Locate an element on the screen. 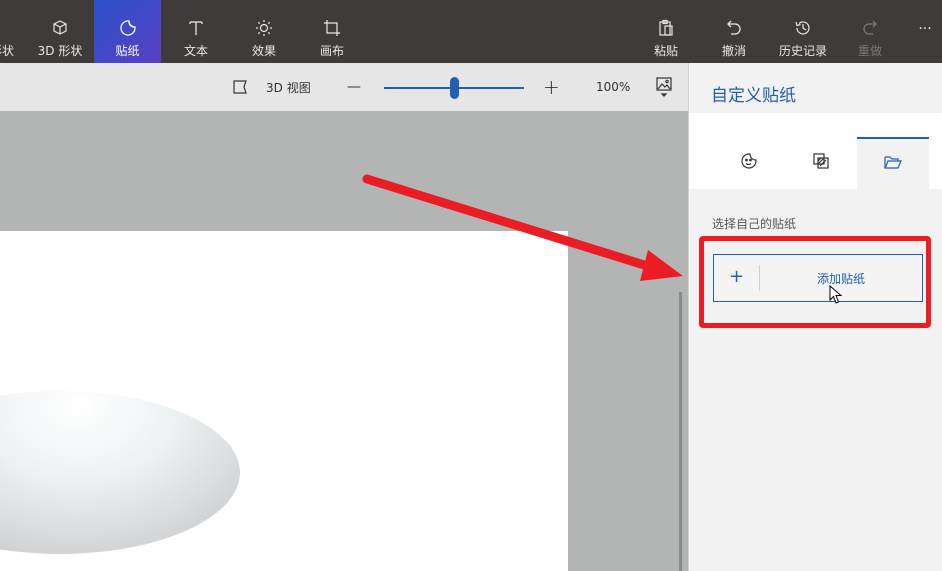 Image resolution: width=942 pixels, height=571 pixels. texture-icon is located at coordinates (821, 163).